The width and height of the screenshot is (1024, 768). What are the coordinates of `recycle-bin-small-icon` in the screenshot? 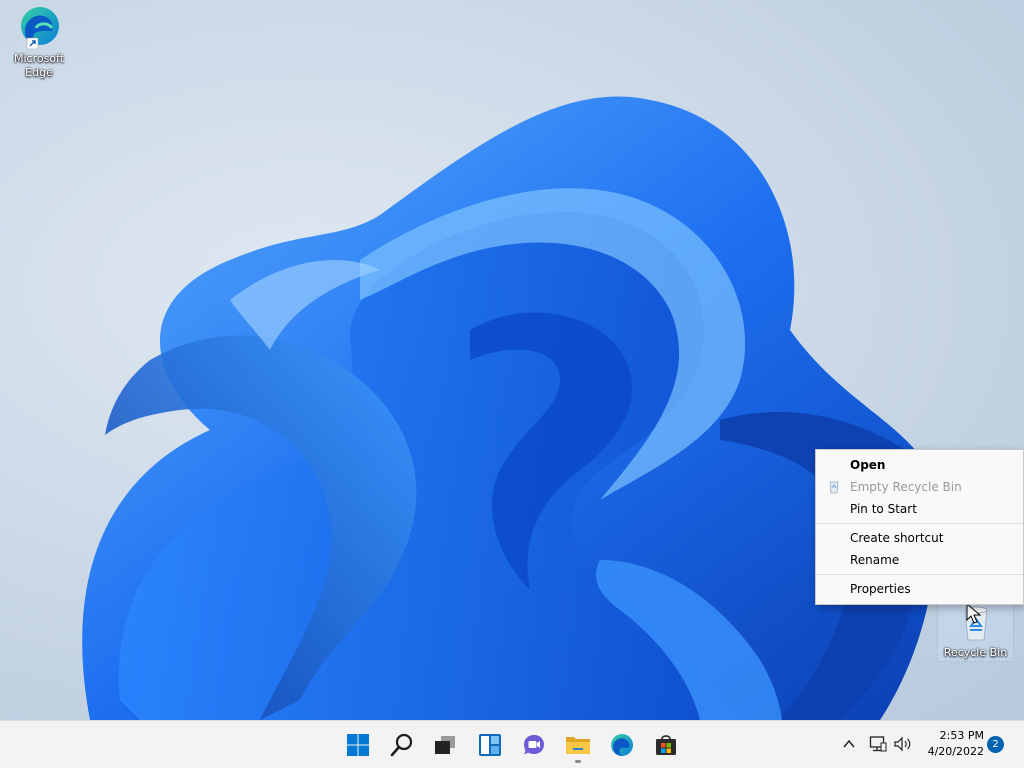 It's located at (834, 487).